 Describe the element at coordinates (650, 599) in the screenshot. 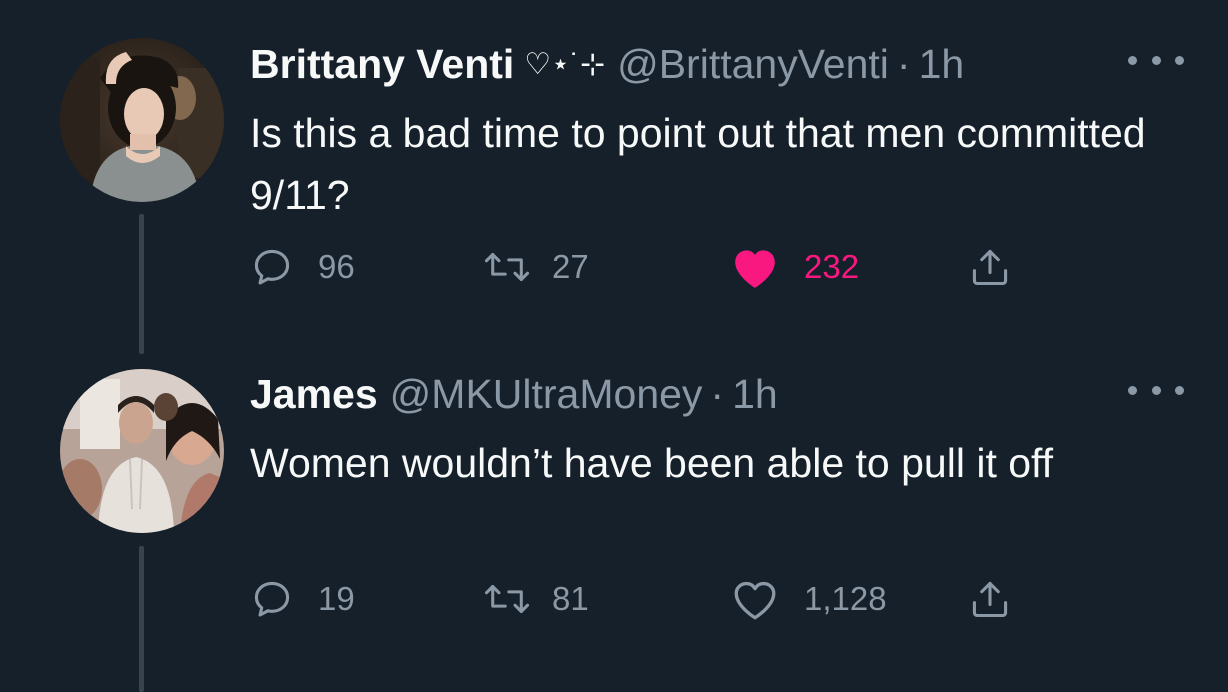

I see `tweet-actions: 19 81 1,128` at that location.